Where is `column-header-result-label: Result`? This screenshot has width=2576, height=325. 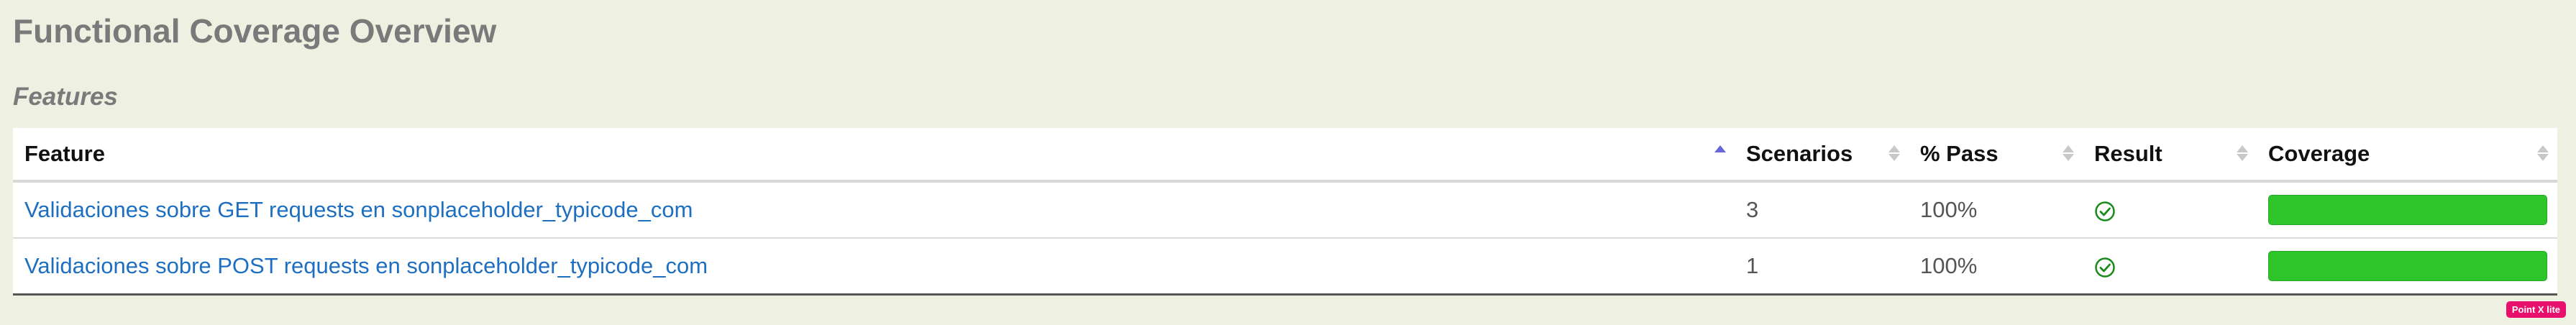 column-header-result-label: Result is located at coordinates (2128, 153).